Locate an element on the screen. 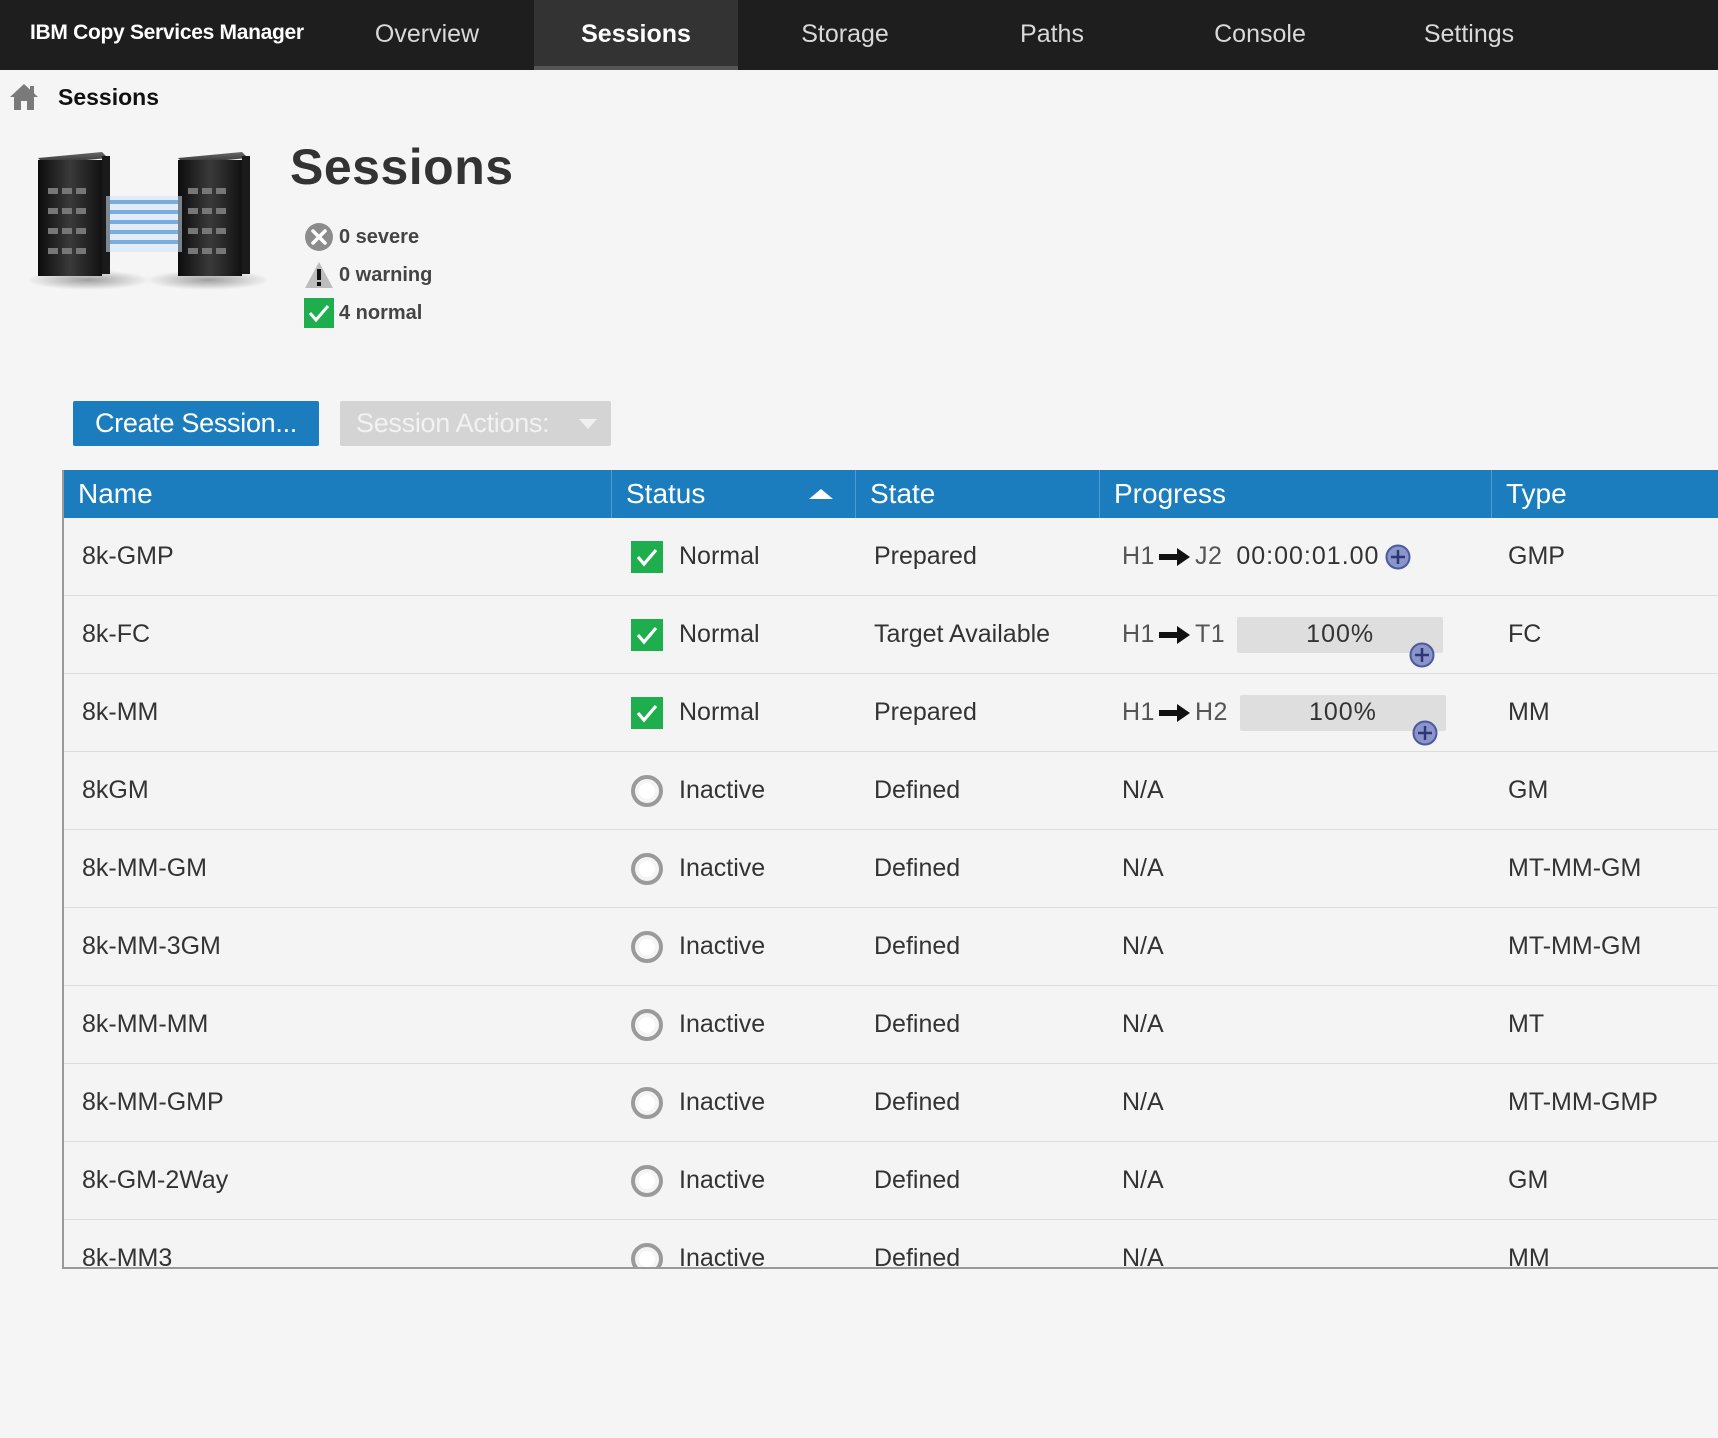 This screenshot has height=1438, width=1718. breadcrumb-current: Sessions is located at coordinates (108, 96).